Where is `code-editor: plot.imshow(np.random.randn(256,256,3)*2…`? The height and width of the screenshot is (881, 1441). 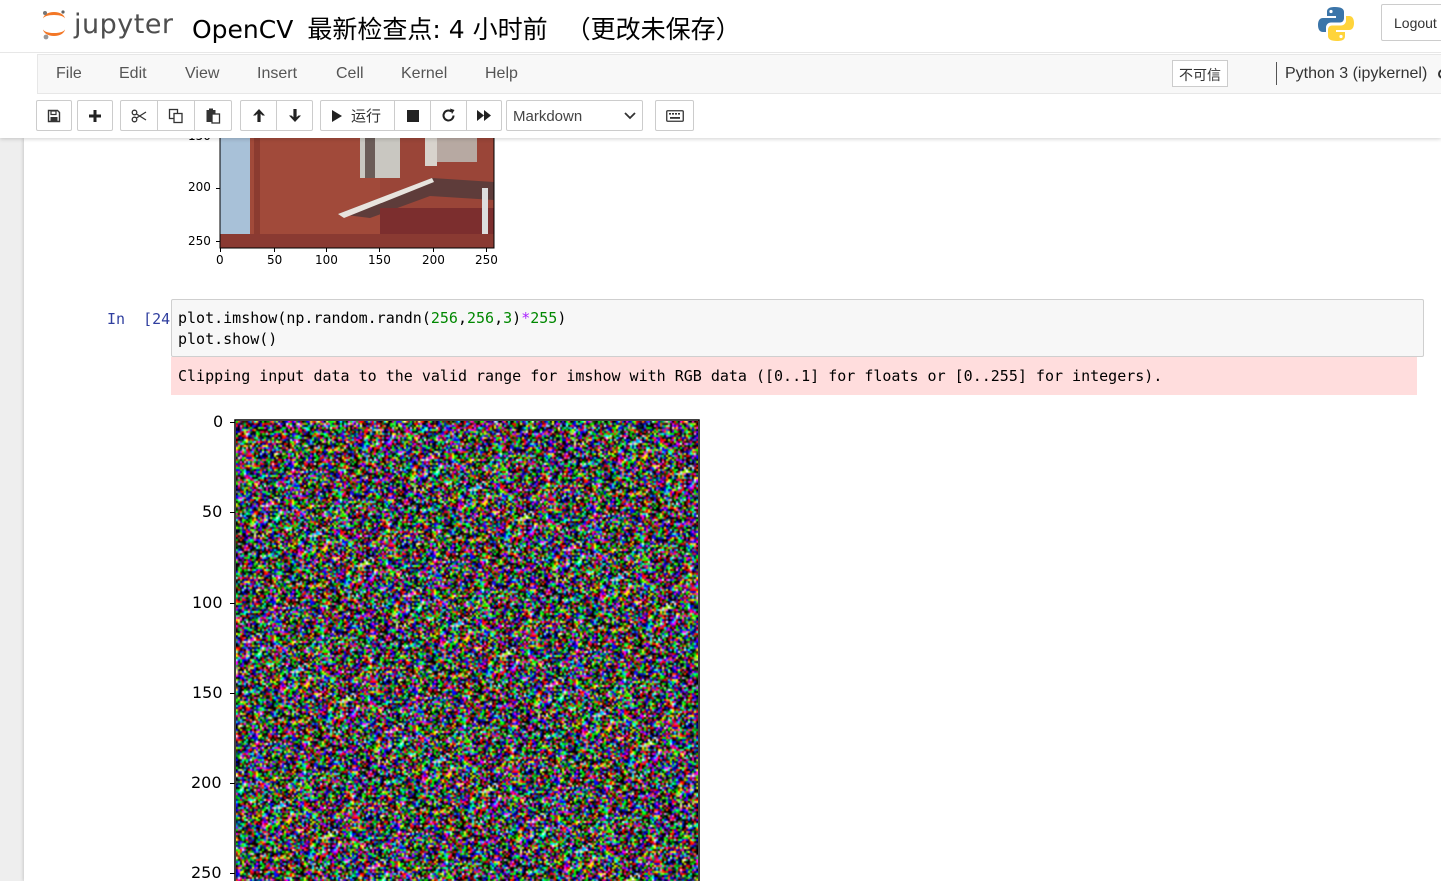 code-editor: plot.imshow(np.random.randn(256,256,3)*2… is located at coordinates (797, 328).